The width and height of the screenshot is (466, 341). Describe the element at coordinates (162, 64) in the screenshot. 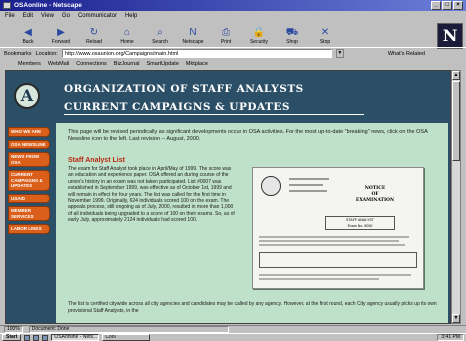

I see `personal-link-smartupdate: SmartUpdate` at that location.